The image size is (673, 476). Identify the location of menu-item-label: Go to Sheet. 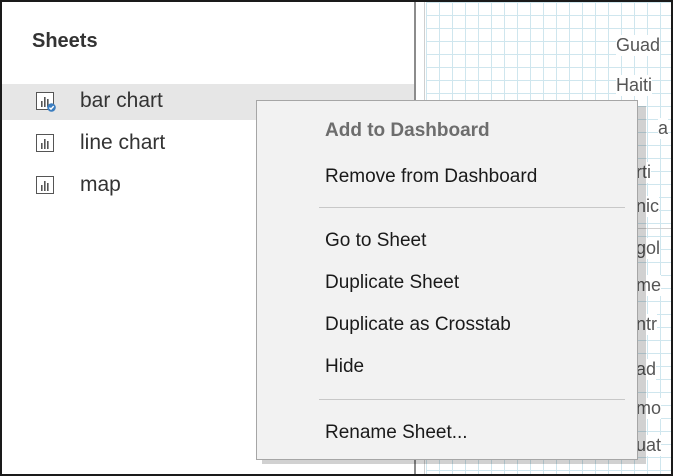
(376, 240).